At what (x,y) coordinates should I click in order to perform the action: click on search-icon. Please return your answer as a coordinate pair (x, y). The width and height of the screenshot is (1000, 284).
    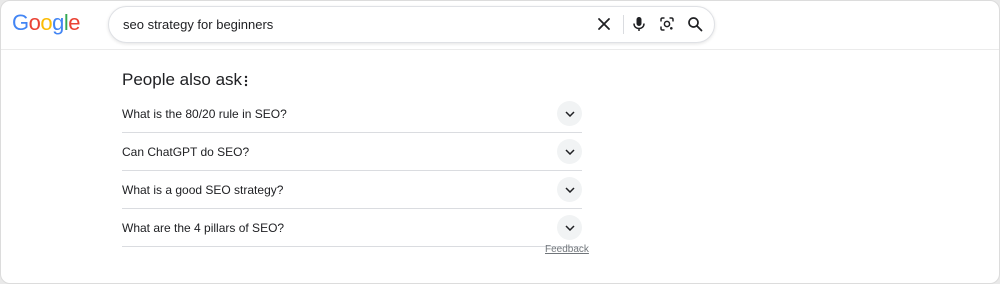
    Looking at the image, I should click on (695, 24).